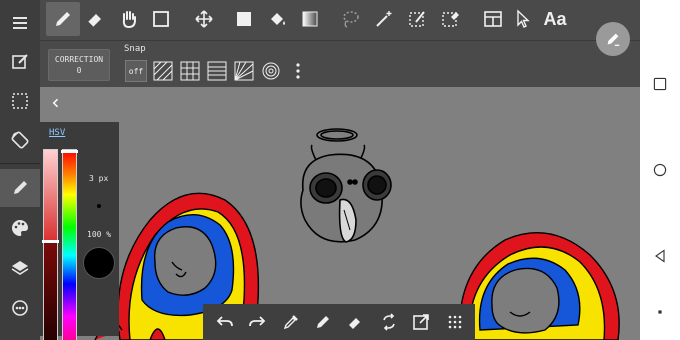  I want to click on redo-icon, so click(257, 322).